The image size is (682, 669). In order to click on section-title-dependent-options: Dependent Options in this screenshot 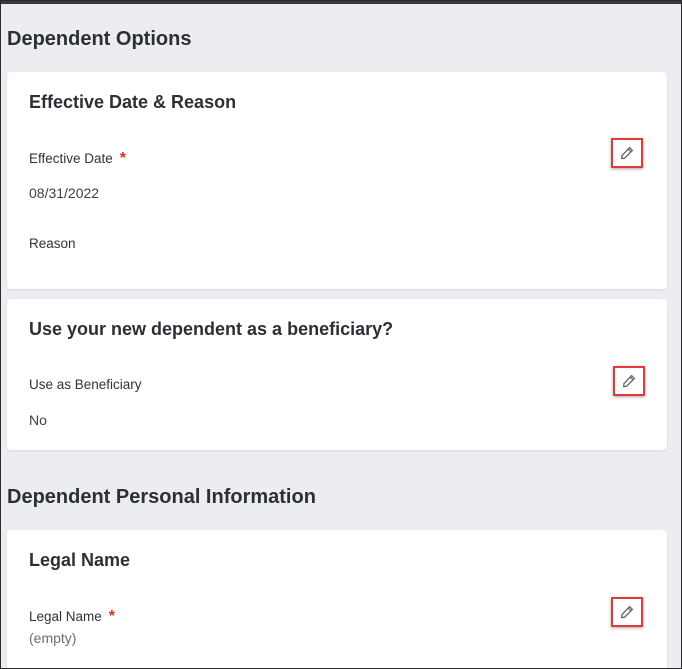, I will do `click(99, 39)`.